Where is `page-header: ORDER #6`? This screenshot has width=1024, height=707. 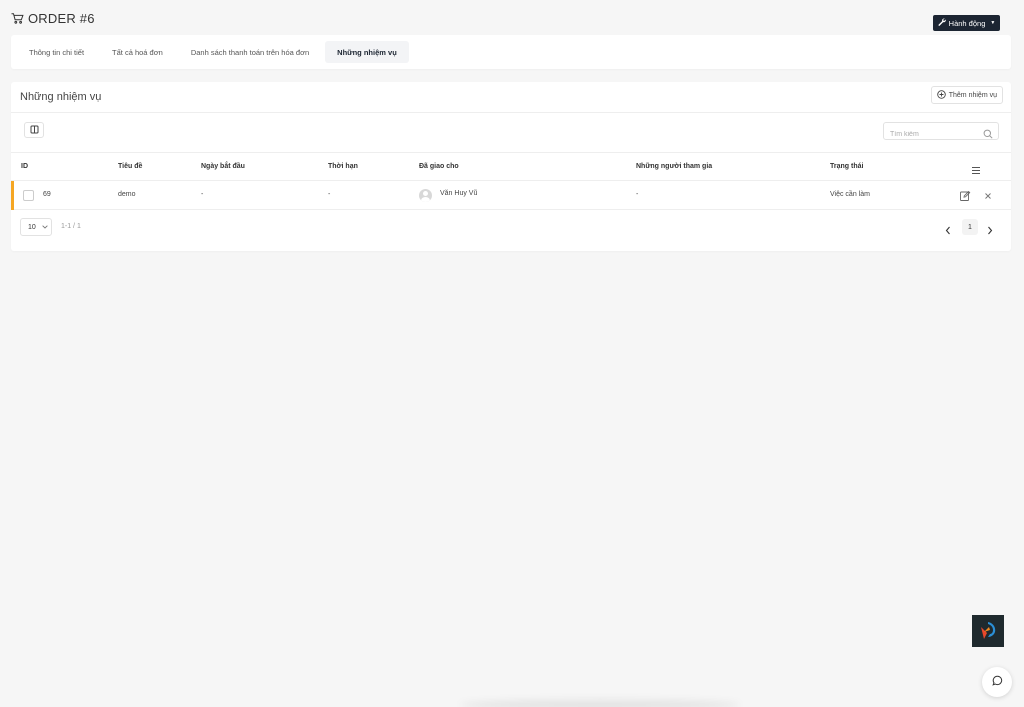
page-header: ORDER #6 is located at coordinates (53, 18).